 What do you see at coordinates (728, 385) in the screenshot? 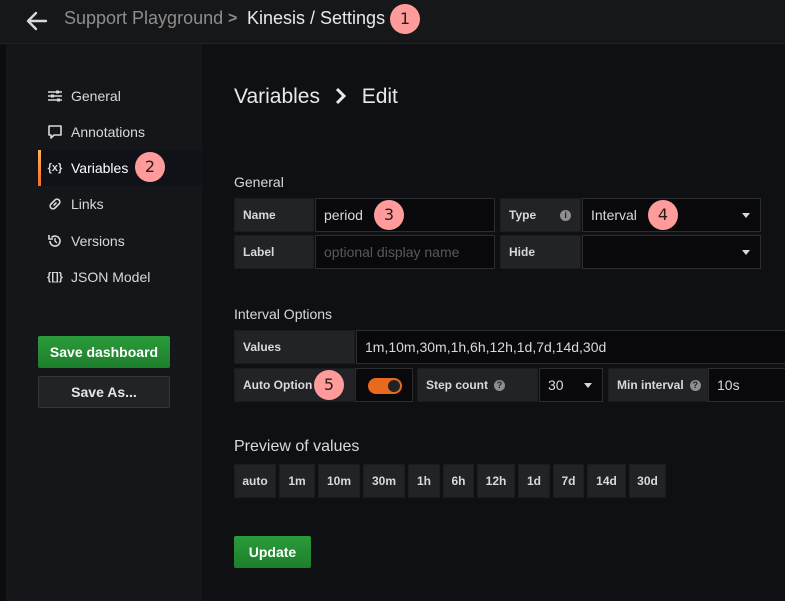
I see `min-interval-value: 10s` at bounding box center [728, 385].